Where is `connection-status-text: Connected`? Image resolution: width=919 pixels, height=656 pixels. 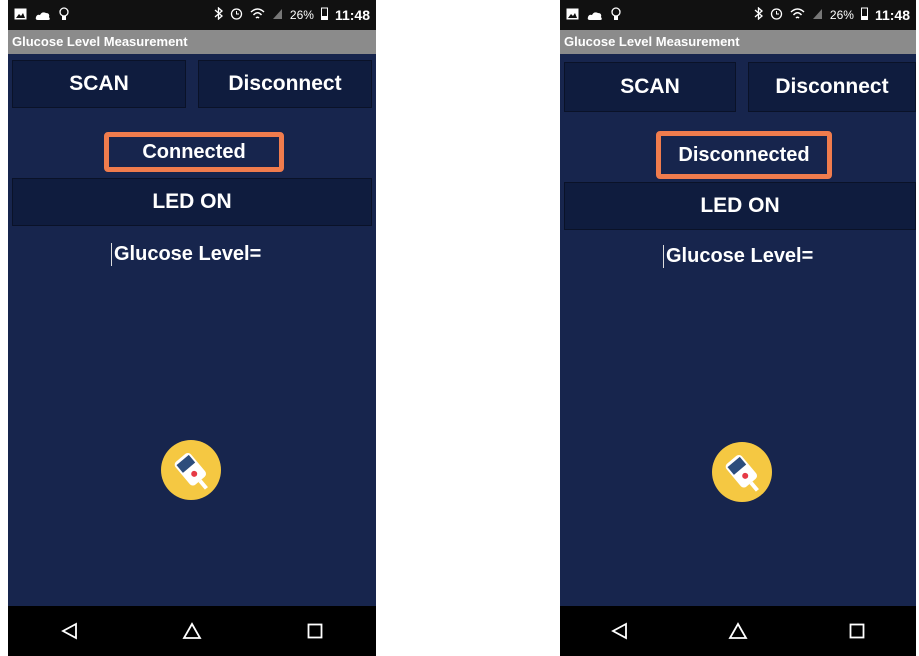
connection-status-text: Connected is located at coordinates (194, 152).